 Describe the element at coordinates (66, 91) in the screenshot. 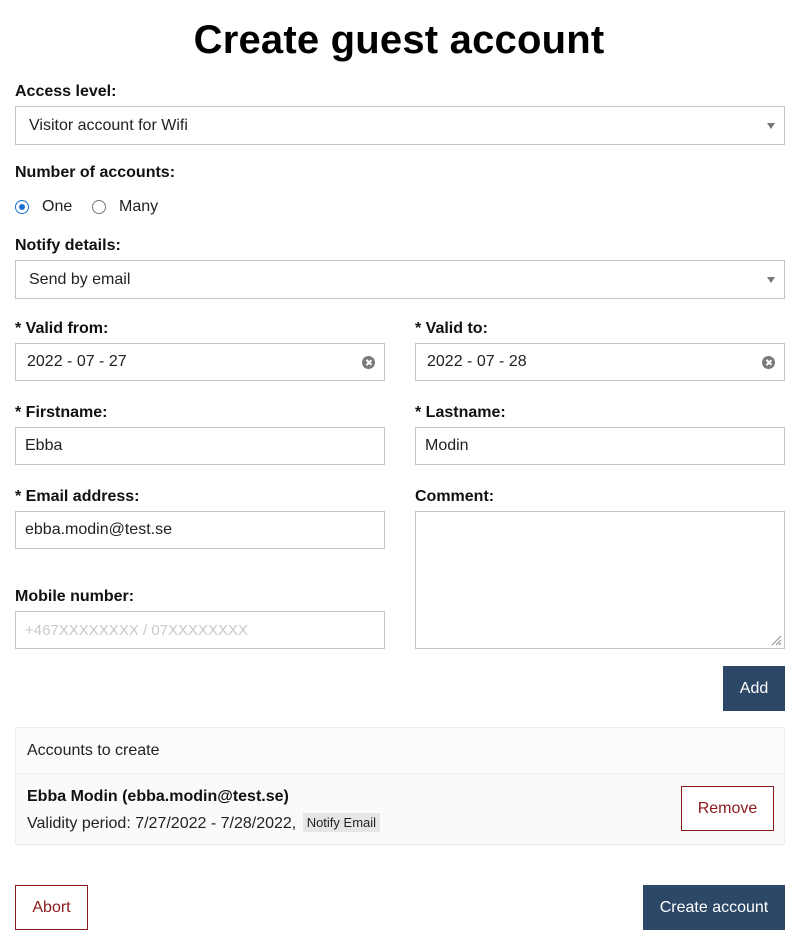

I see `access-level-label: Access level:` at that location.